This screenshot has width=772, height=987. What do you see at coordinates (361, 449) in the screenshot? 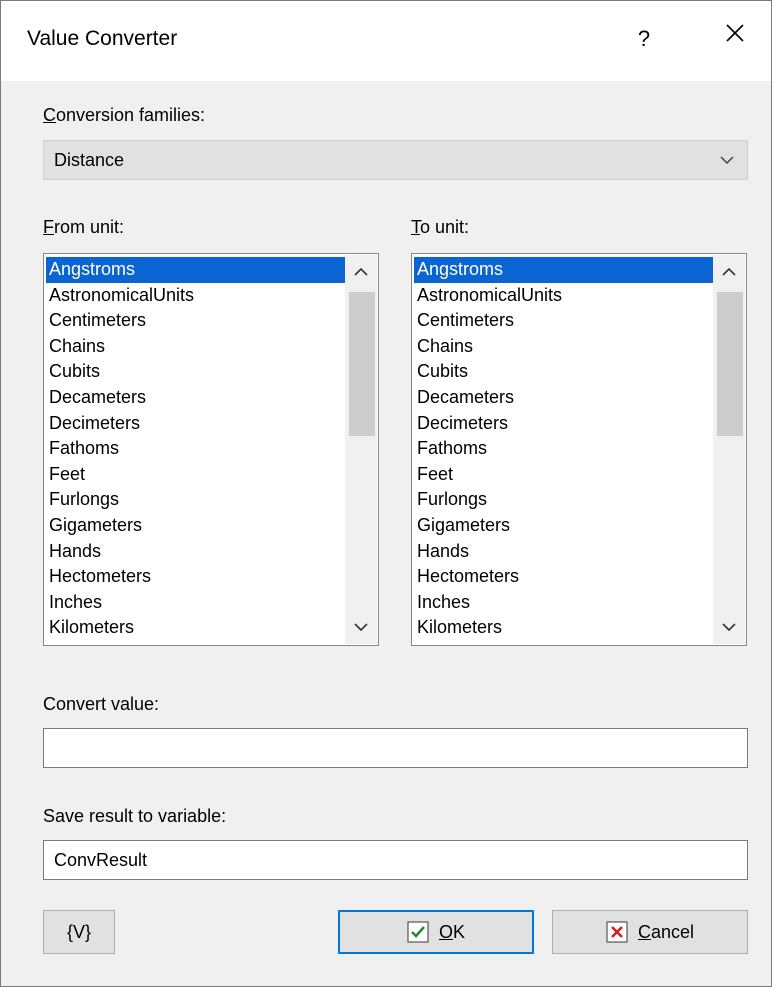
I see `from-unit-scrollbar` at bounding box center [361, 449].